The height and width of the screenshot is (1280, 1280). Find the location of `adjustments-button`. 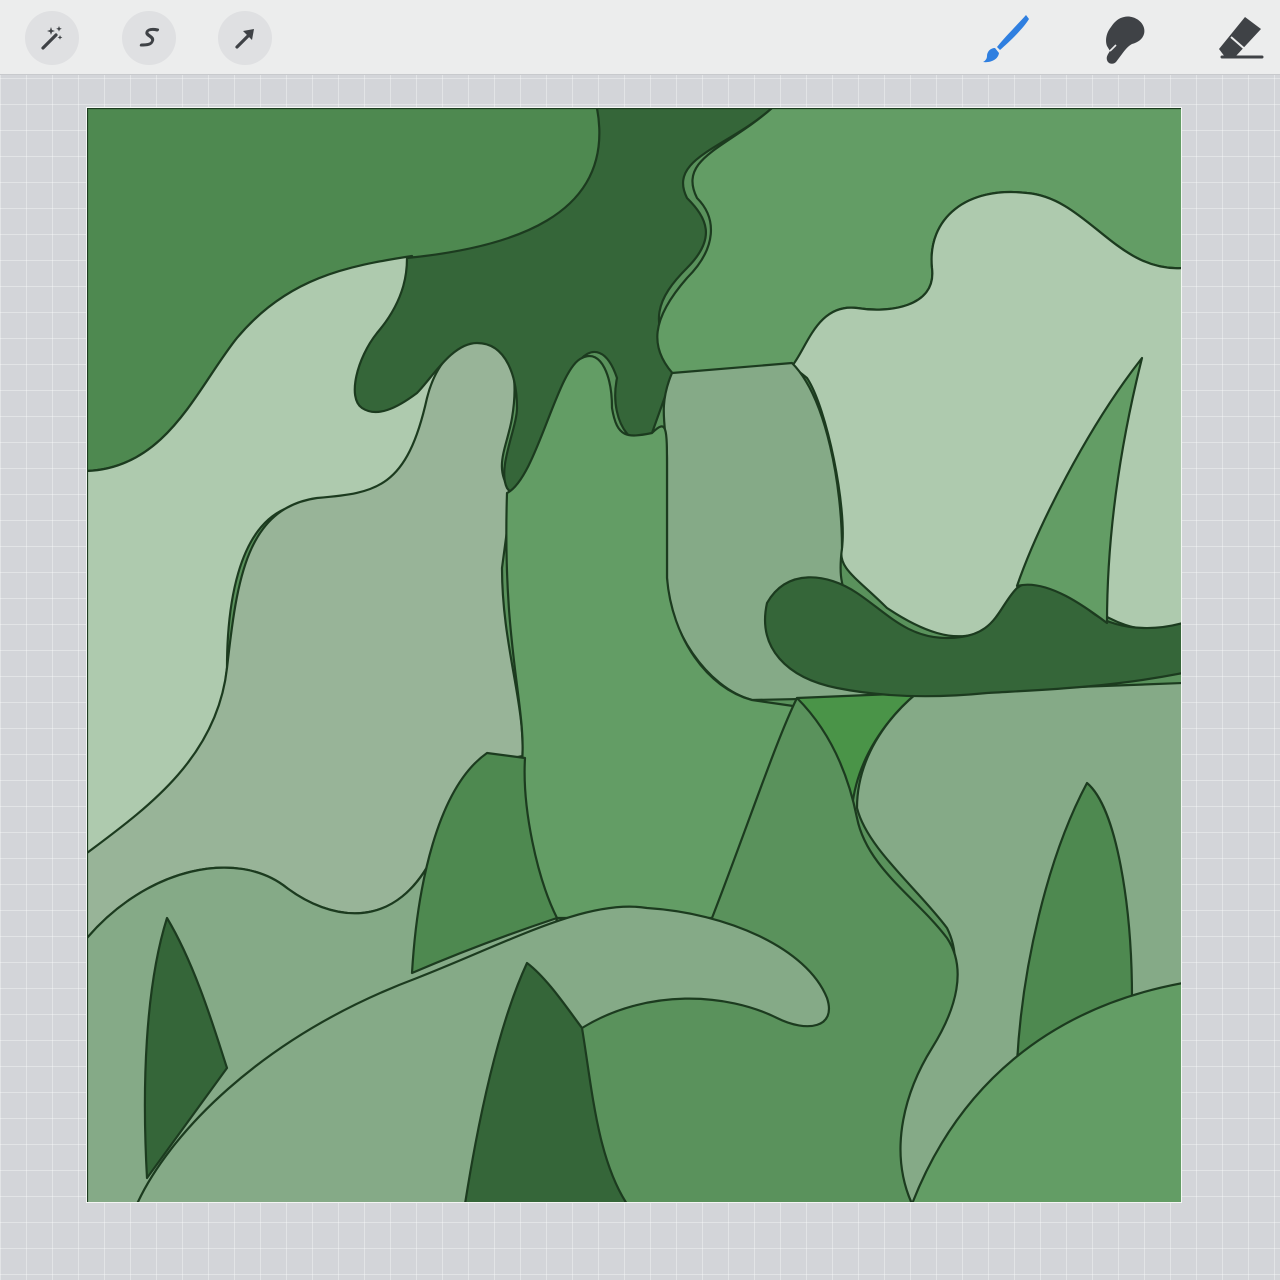

adjustments-button is located at coordinates (52, 38).